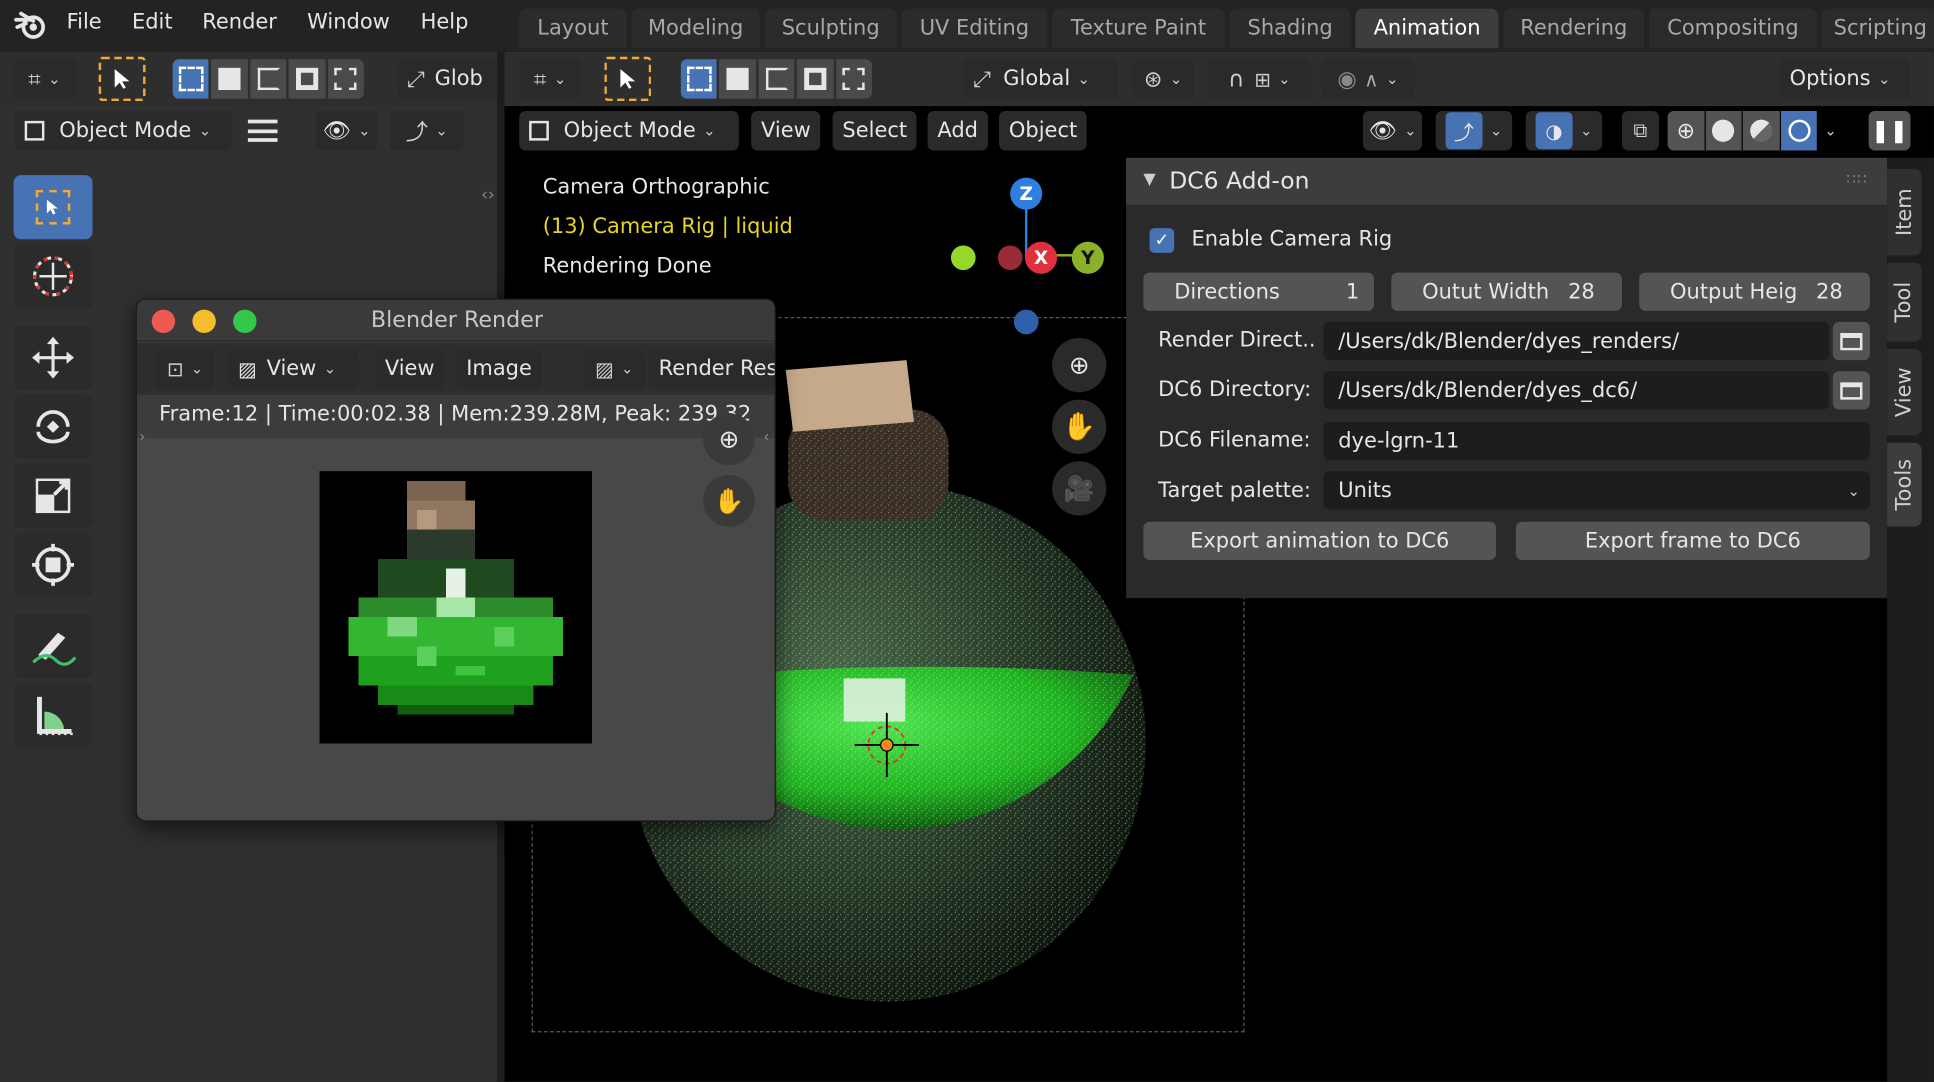 The image size is (1934, 1082). What do you see at coordinates (53, 646) in the screenshot?
I see `annotate-tool` at bounding box center [53, 646].